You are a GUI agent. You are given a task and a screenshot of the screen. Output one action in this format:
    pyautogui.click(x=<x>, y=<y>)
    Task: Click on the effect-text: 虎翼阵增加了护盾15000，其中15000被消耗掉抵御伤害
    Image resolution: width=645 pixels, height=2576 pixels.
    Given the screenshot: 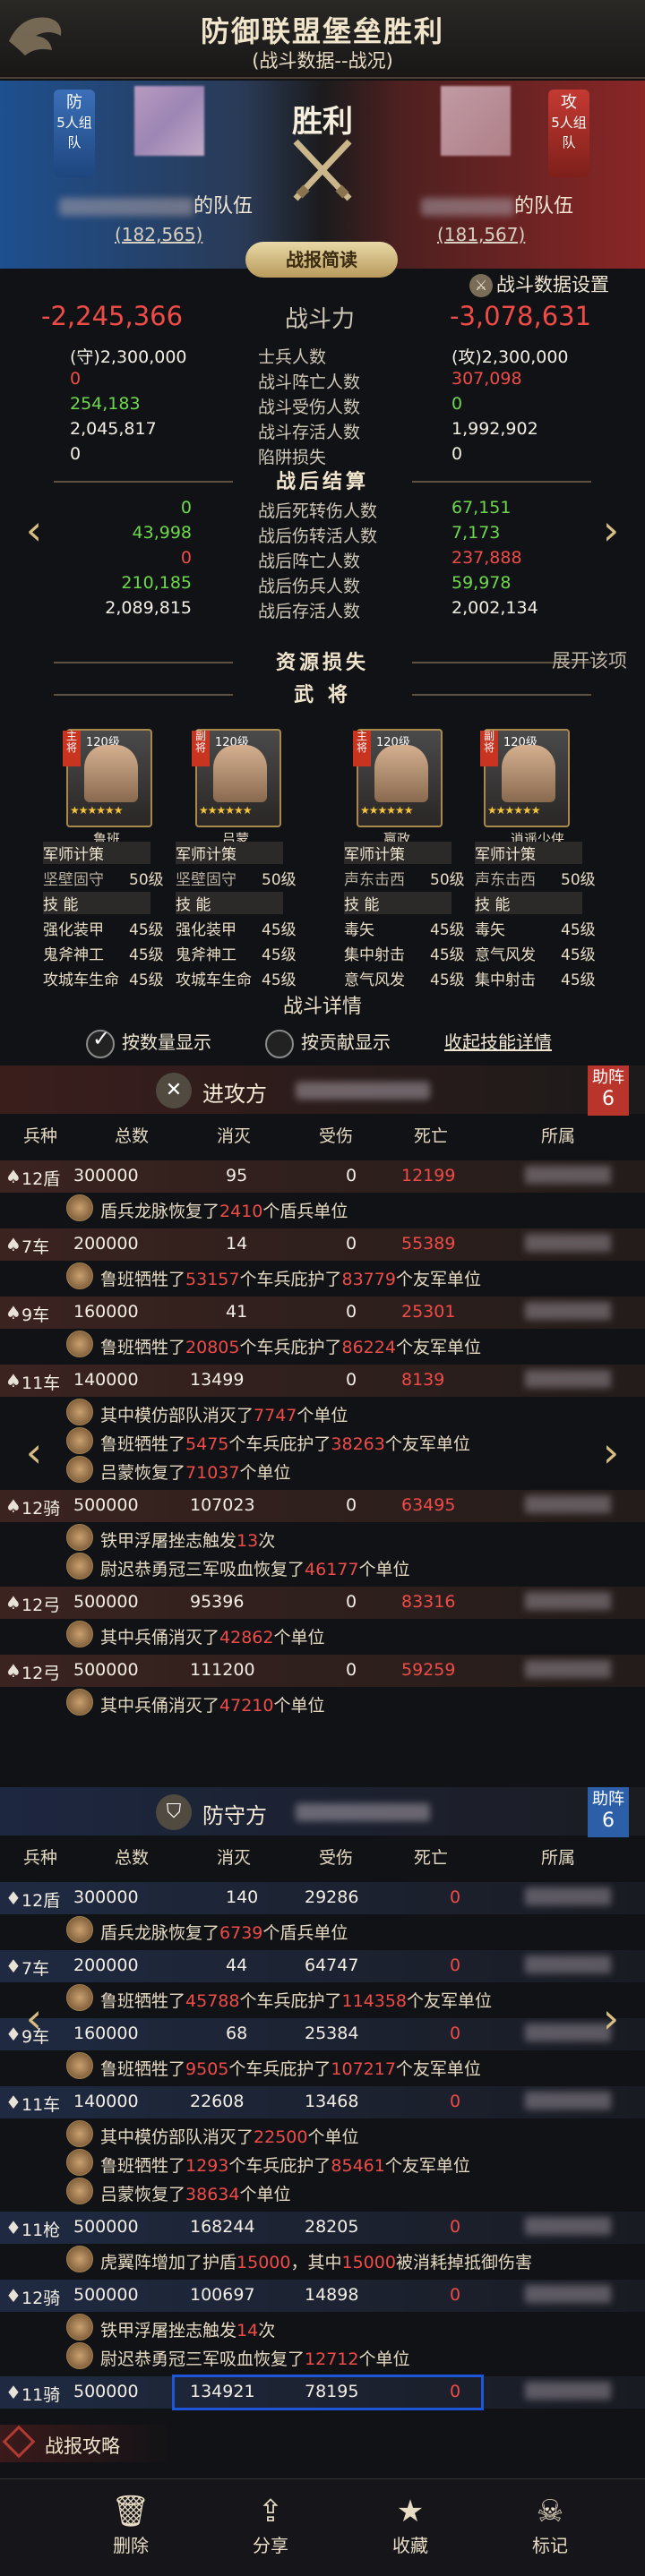 What is the action you would take?
    pyautogui.click(x=316, y=2261)
    